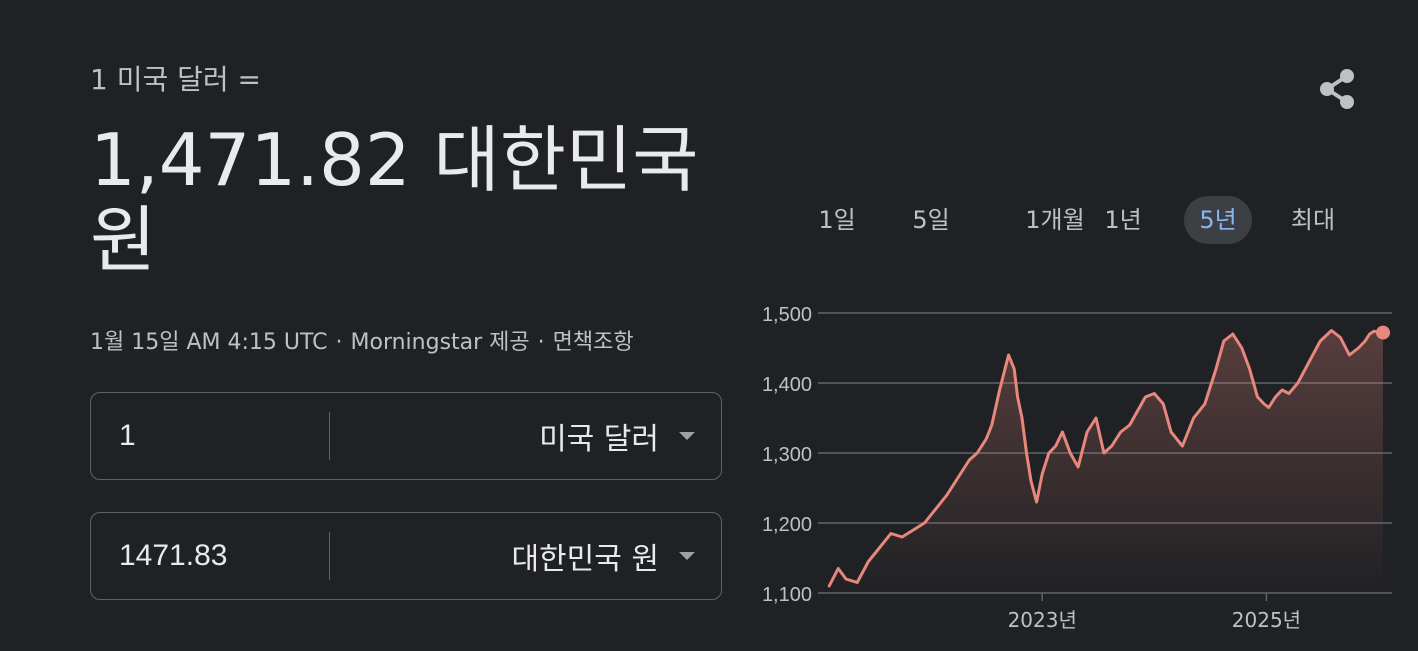 Image resolution: width=1418 pixels, height=651 pixels. Describe the element at coordinates (787, 315) in the screenshot. I see `y-tick-label: 1,500` at that location.